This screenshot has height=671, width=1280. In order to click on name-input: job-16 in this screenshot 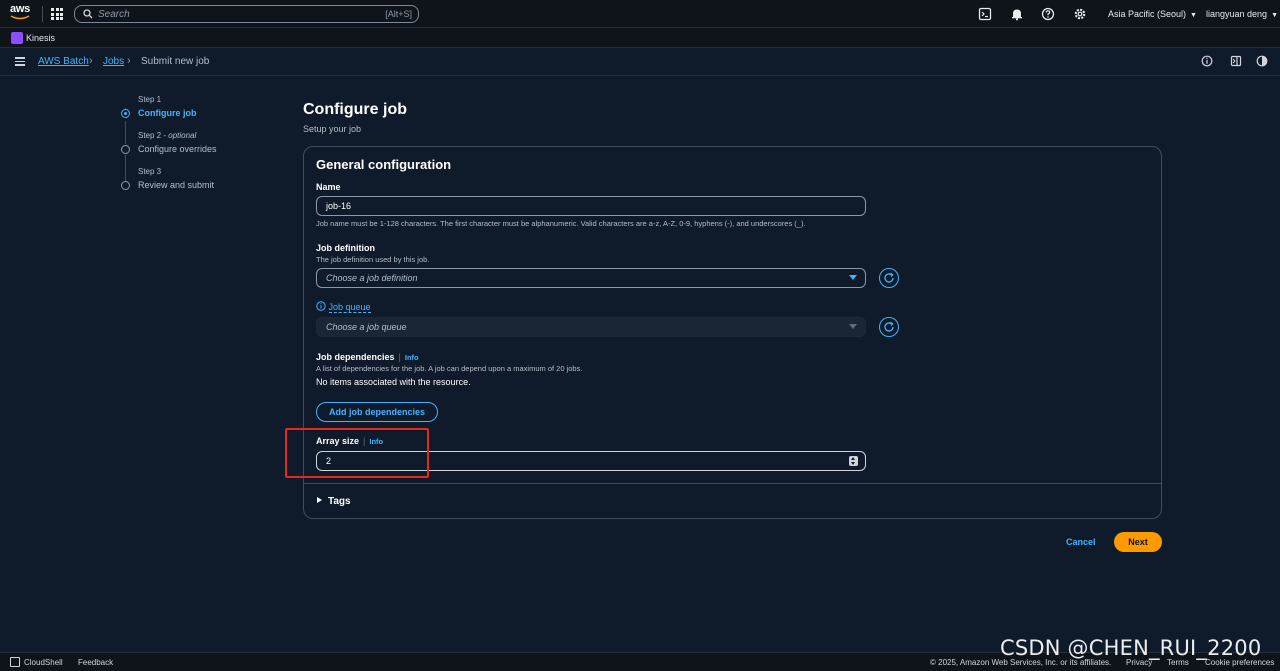, I will do `click(591, 206)`.